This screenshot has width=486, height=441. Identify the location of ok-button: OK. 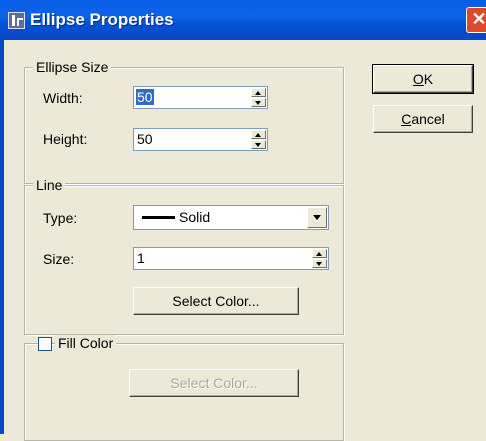
(423, 79).